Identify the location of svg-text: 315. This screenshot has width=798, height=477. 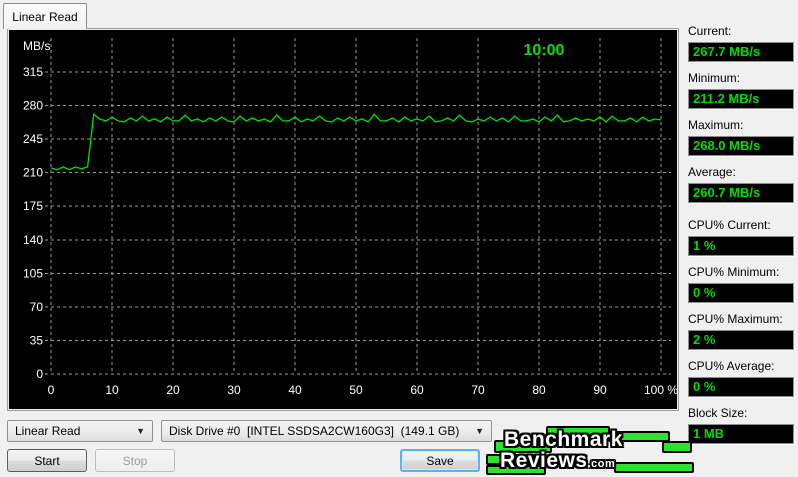
(33, 72).